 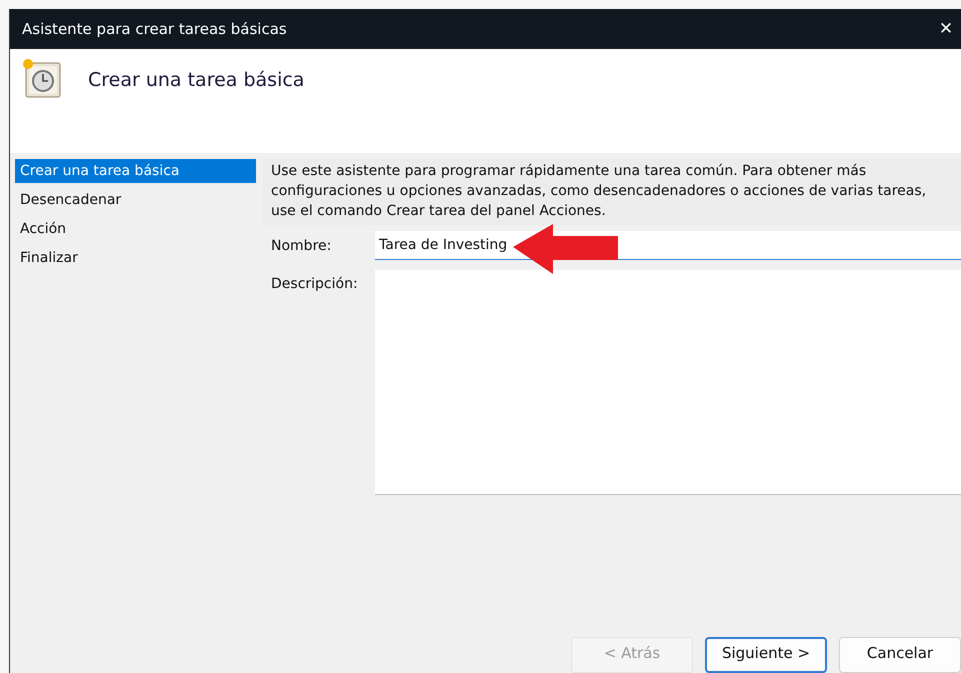 What do you see at coordinates (766, 655) in the screenshot?
I see `wizard-button: Siguiente >` at bounding box center [766, 655].